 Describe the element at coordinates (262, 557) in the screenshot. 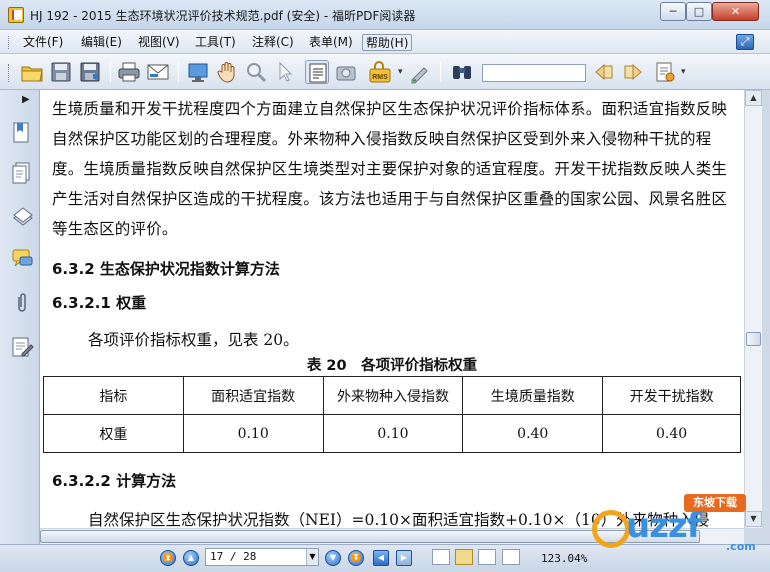

I see `page-number-input: 17 / 28` at that location.